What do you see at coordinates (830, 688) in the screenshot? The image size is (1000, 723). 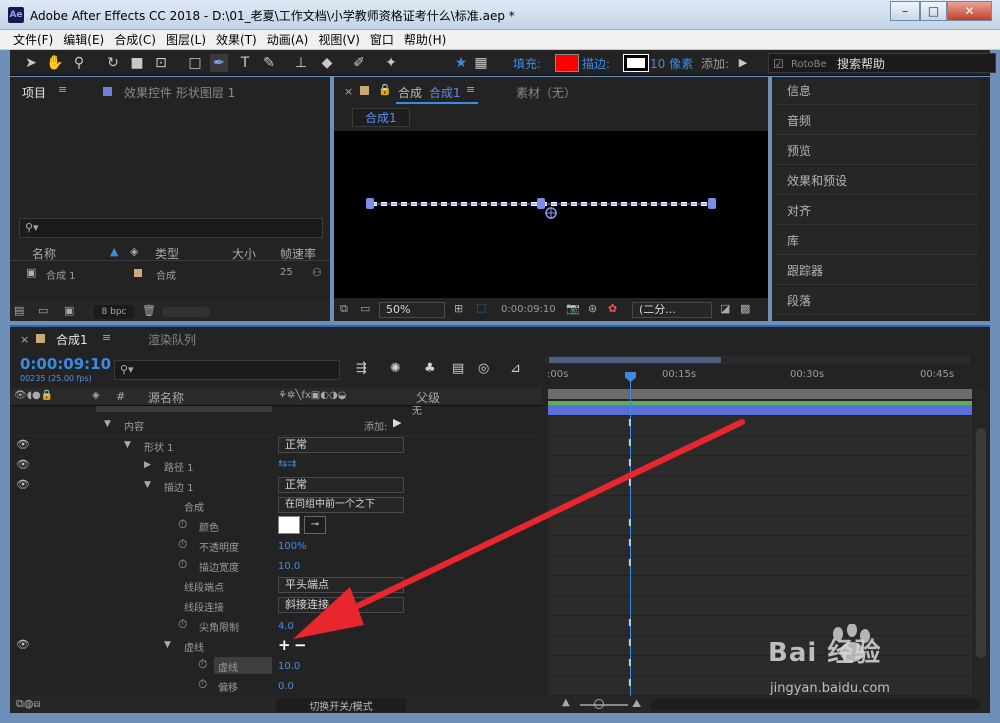 I see `watermark-url: jingyan.baidu.com` at bounding box center [830, 688].